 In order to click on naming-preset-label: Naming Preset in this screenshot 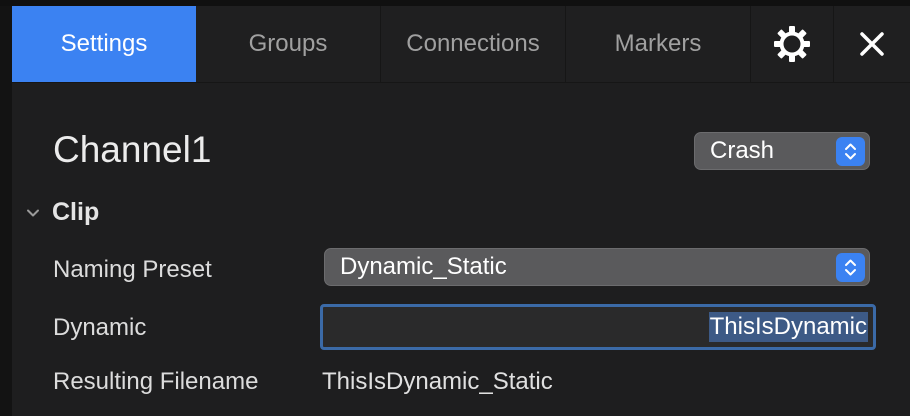, I will do `click(132, 269)`.